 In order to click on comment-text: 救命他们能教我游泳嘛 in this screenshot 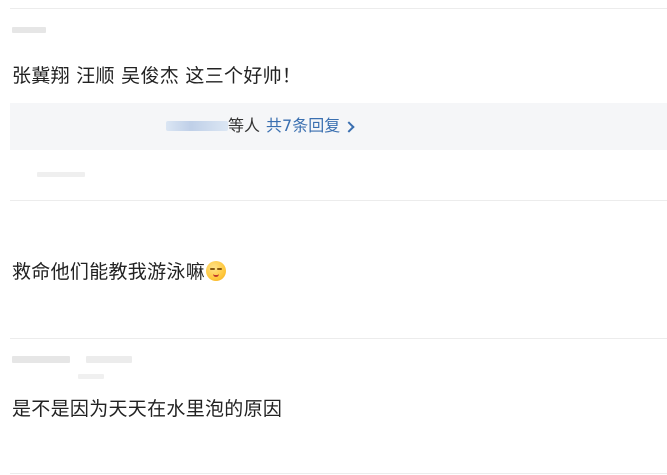, I will do `click(119, 272)`.